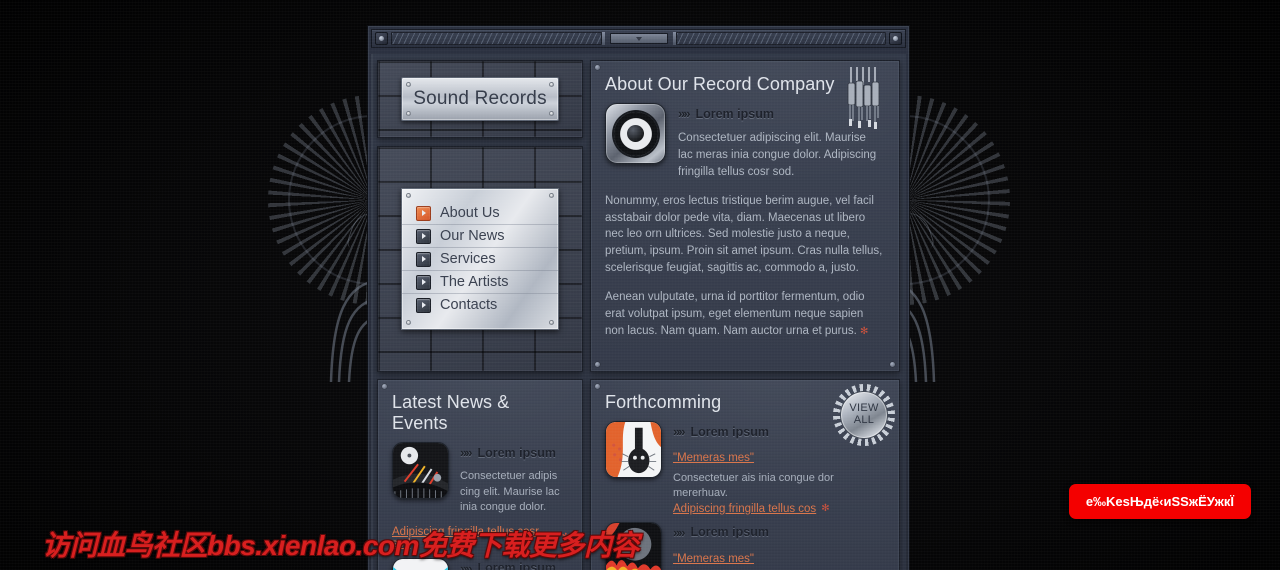 The image size is (1280, 570). What do you see at coordinates (734, 113) in the screenshot?
I see `about-lead-heading: Lorem ipsum` at bounding box center [734, 113].